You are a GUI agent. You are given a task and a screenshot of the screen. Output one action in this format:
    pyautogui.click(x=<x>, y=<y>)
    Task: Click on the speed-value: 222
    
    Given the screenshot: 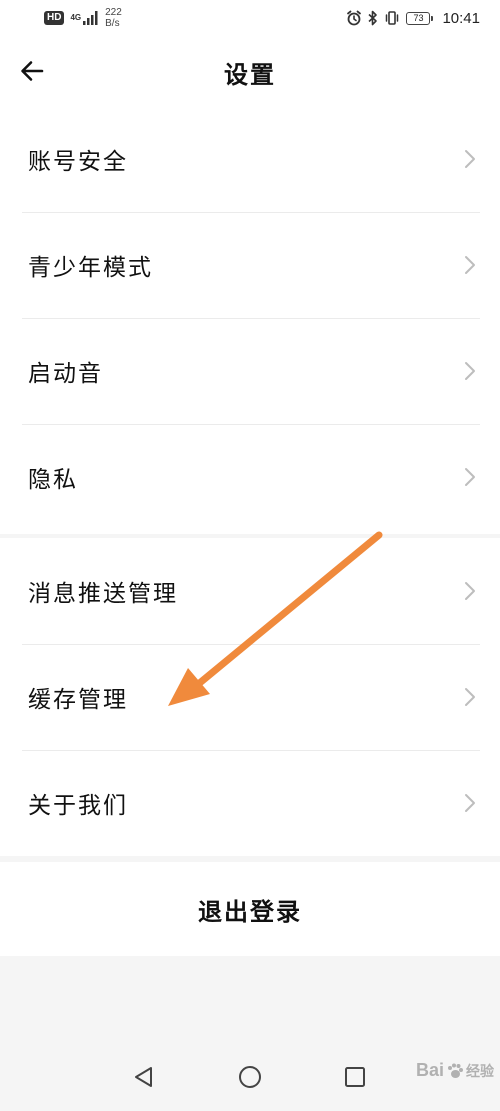 What is the action you would take?
    pyautogui.click(x=113, y=12)
    